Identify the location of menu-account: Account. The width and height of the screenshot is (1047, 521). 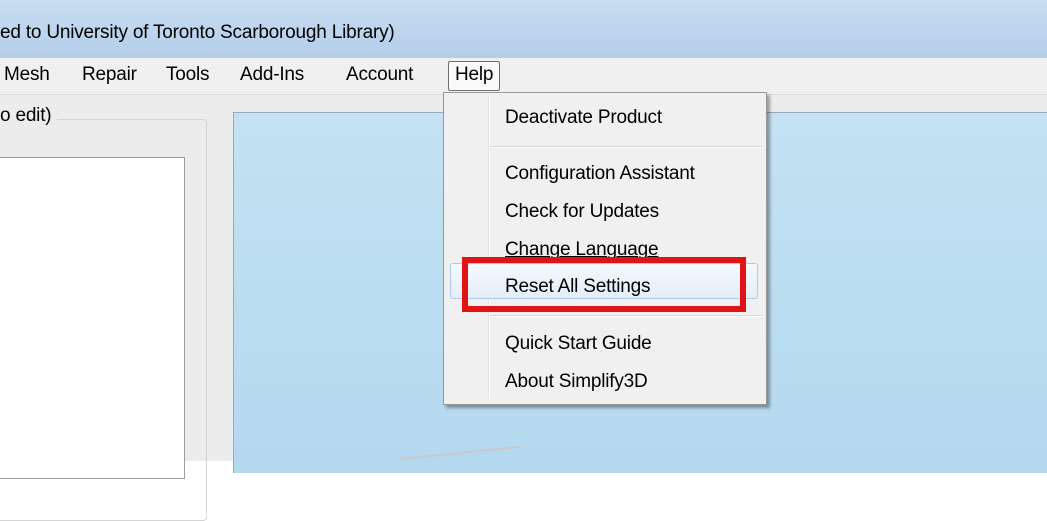
(379, 75).